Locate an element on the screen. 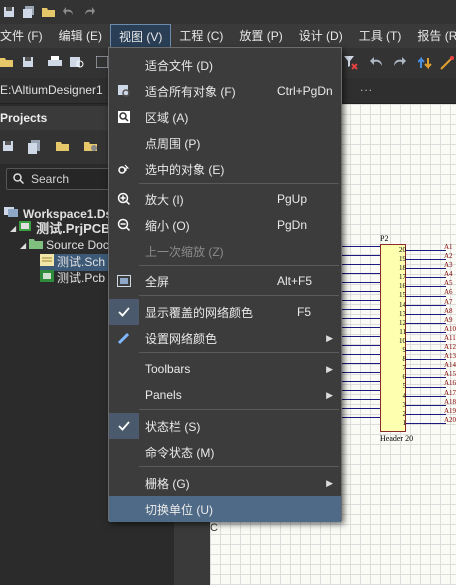 The width and height of the screenshot is (456, 585). net-label: A2 is located at coordinates (448, 256).